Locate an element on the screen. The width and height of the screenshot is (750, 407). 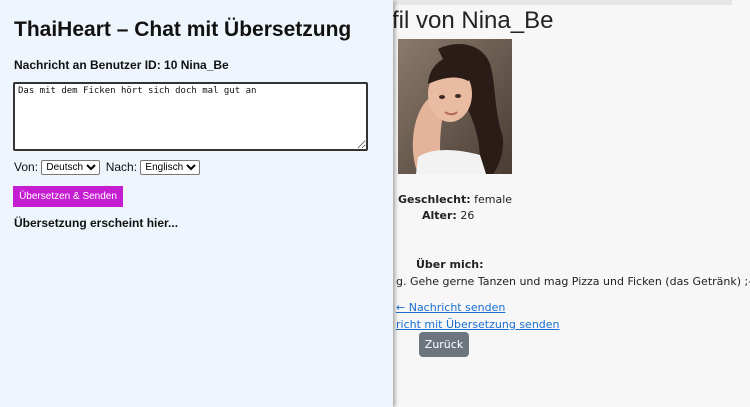
recipient-label: Nachricht an Benutzer ID: 10 Nina_Be is located at coordinates (121, 65).